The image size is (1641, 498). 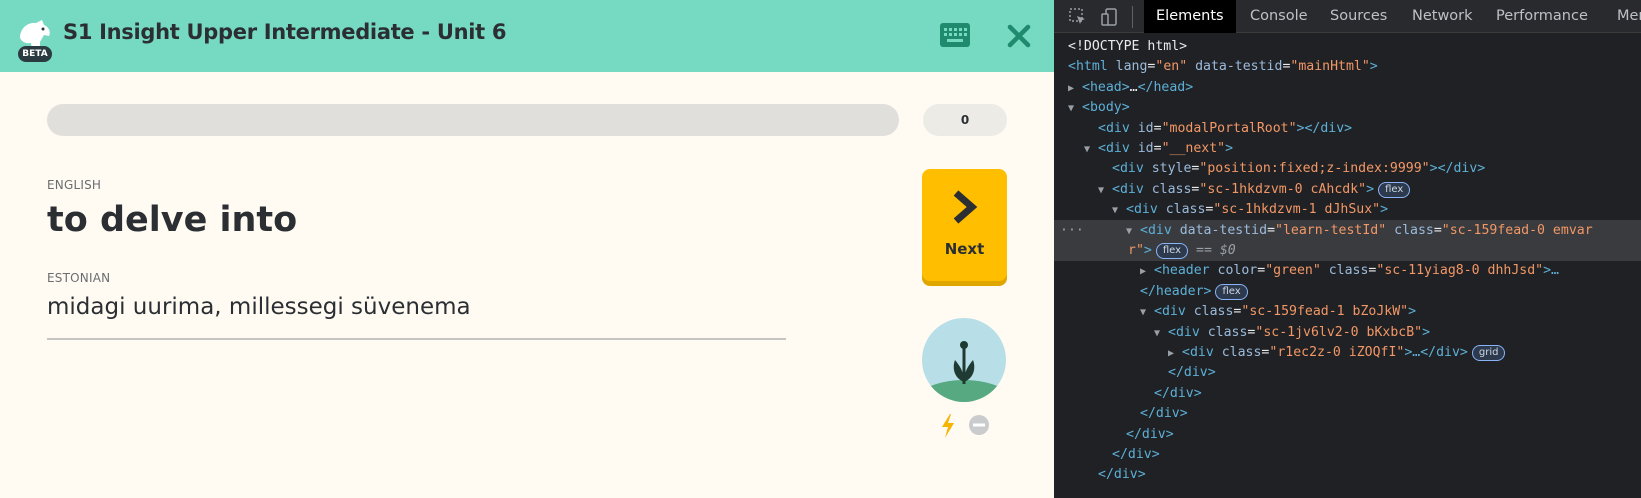 What do you see at coordinates (1358, 16) in the screenshot?
I see `tab-sources: Sources` at bounding box center [1358, 16].